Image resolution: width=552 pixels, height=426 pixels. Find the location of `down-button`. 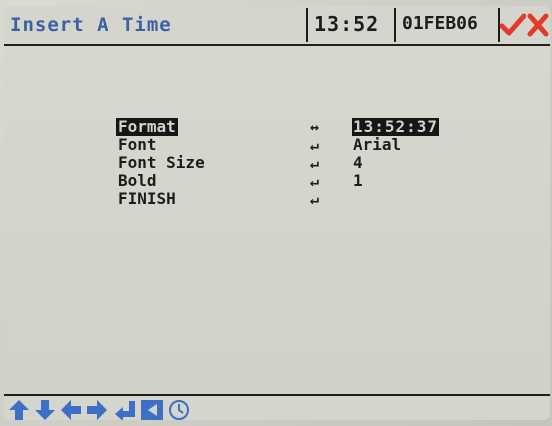

down-button is located at coordinates (45, 409).